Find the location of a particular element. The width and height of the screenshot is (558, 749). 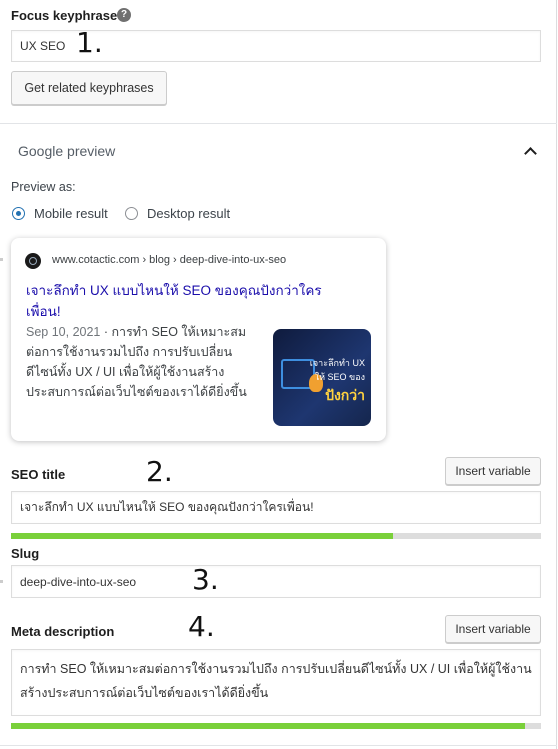

meta-description-label: Meta description is located at coordinates (63, 631).